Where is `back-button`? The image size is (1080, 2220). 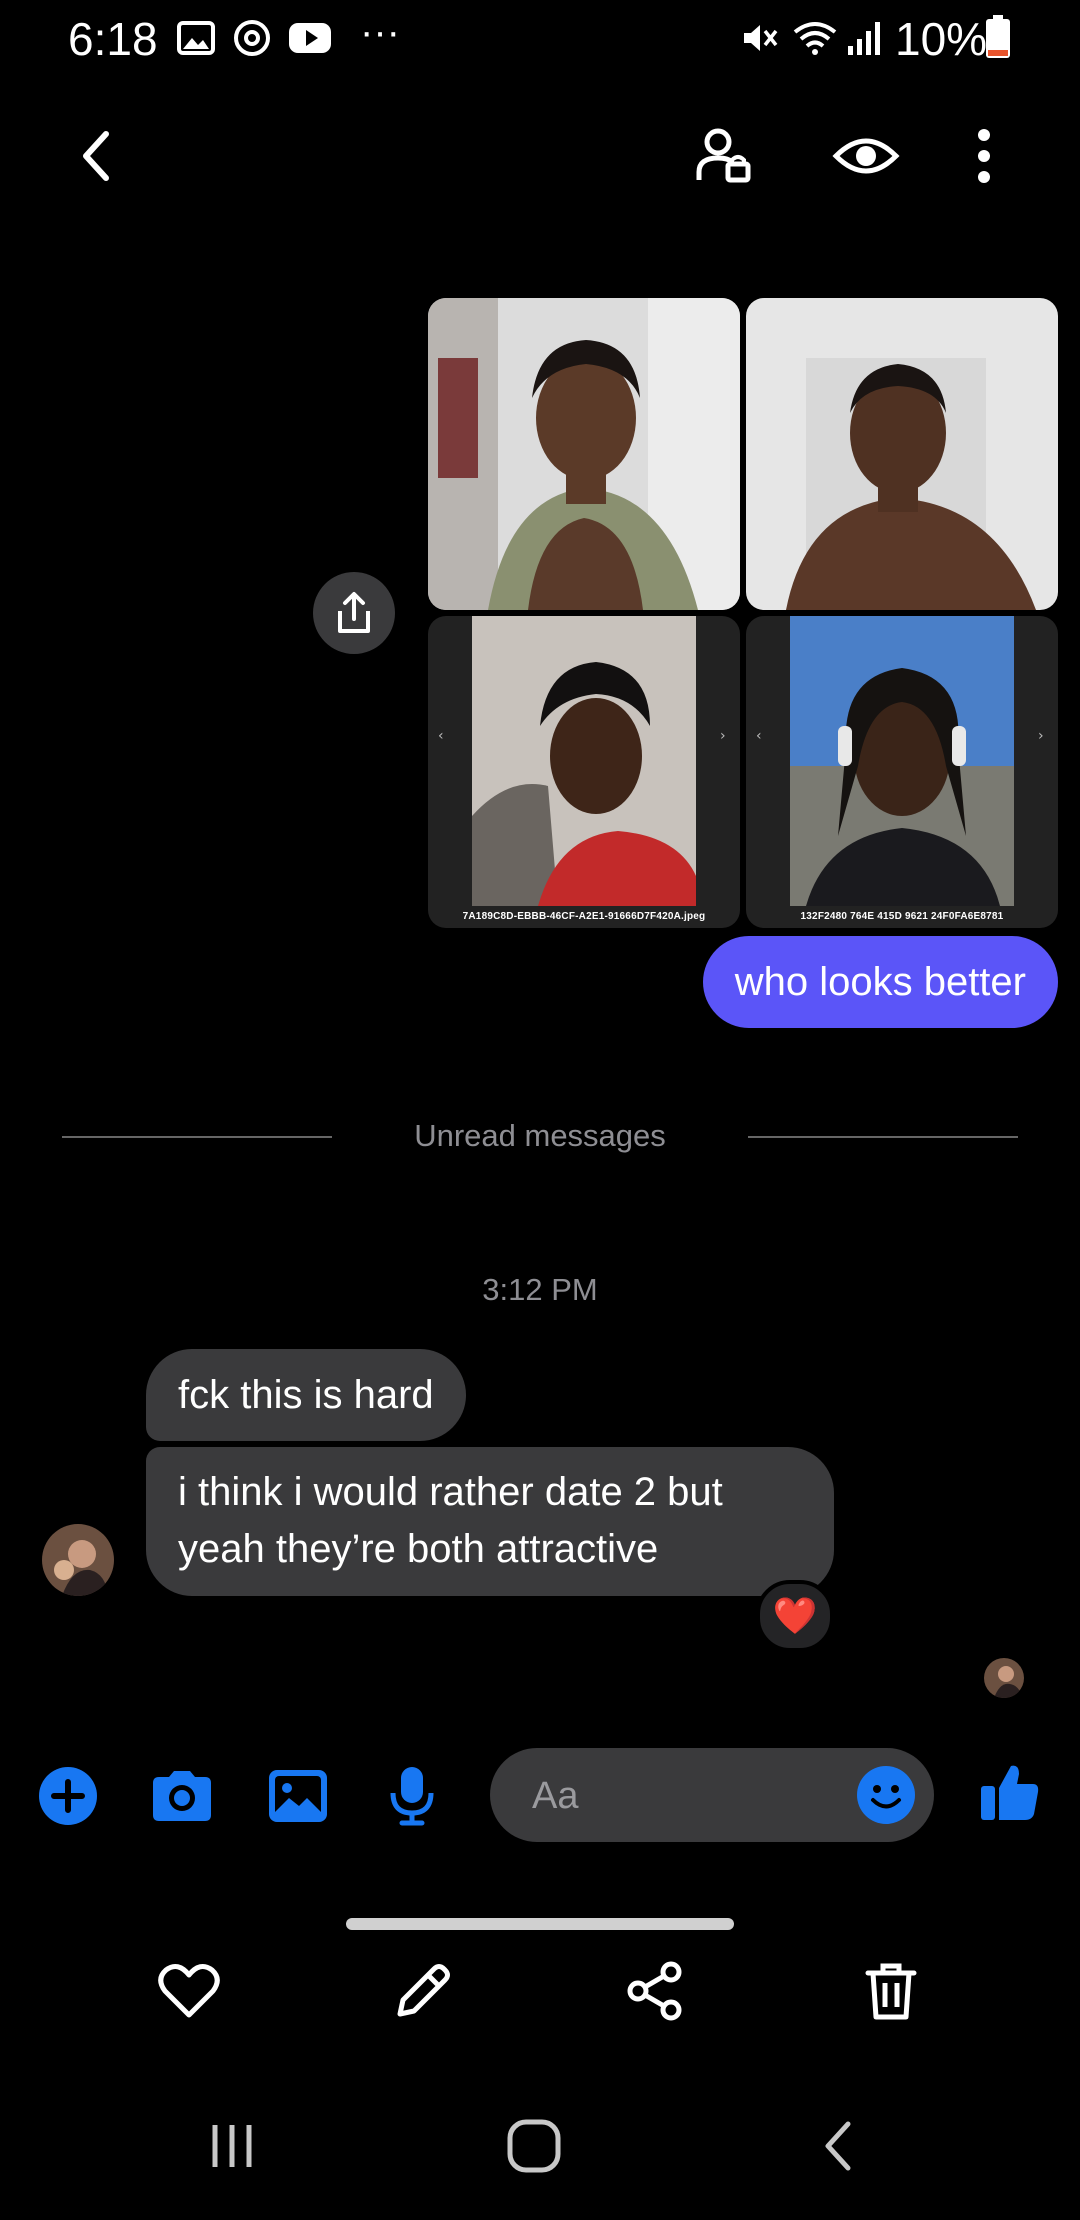 back-button is located at coordinates (96, 156).